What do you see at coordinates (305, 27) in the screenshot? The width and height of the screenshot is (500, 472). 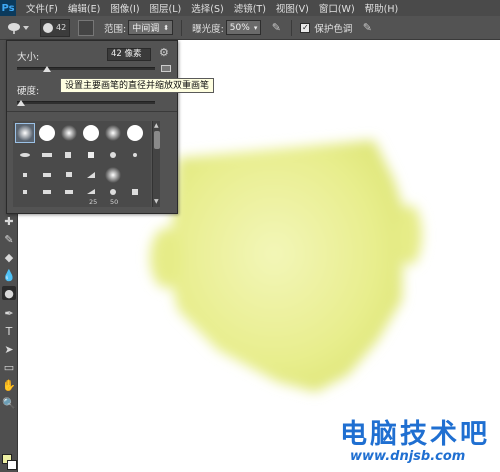 I see `protect-tones-checkbox: ✓` at bounding box center [305, 27].